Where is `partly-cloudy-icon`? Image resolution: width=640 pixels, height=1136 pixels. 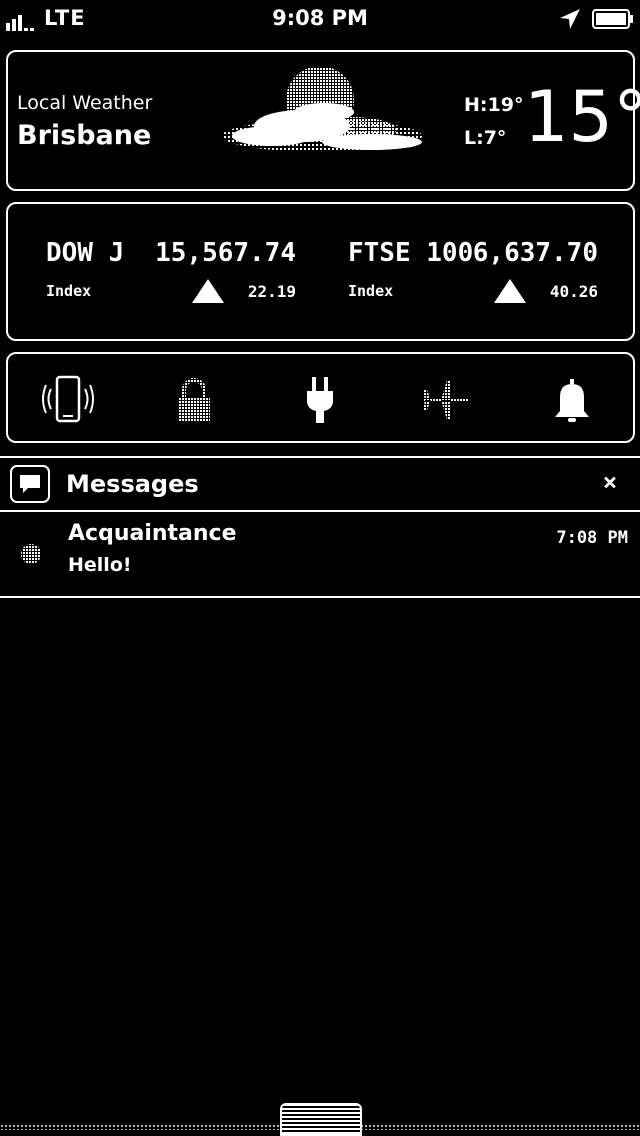 partly-cloudy-icon is located at coordinates (322, 110).